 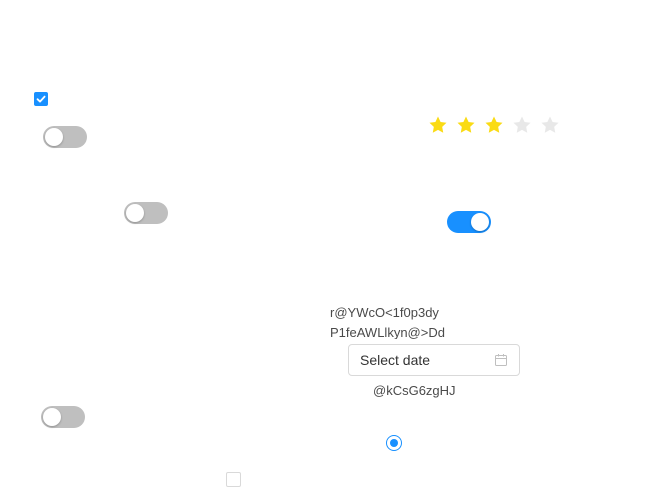 I want to click on text-block: r@YWcO<1f0p3dy P1feAWLlkyn@>Dd, so click(x=430, y=321).